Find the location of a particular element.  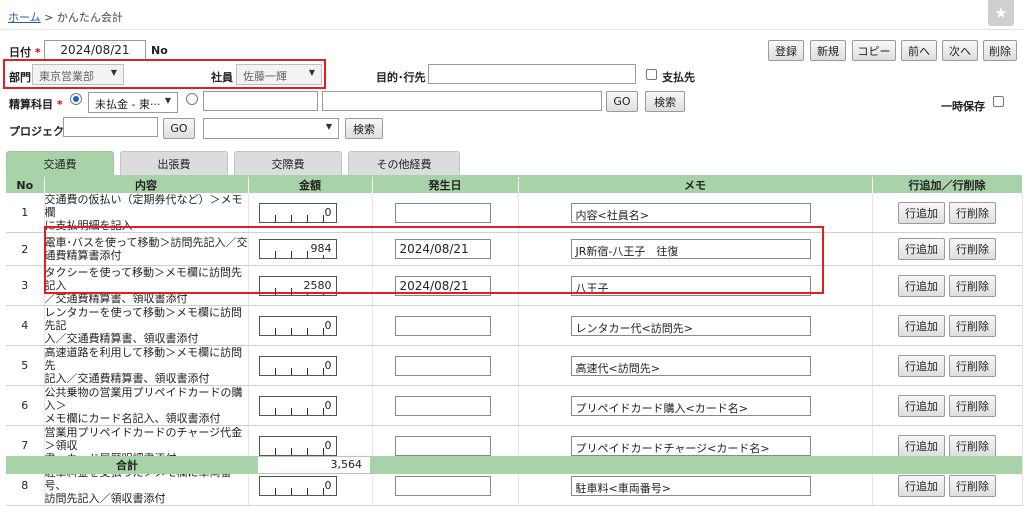

memo-input: 内容<社員名> is located at coordinates (690, 212).